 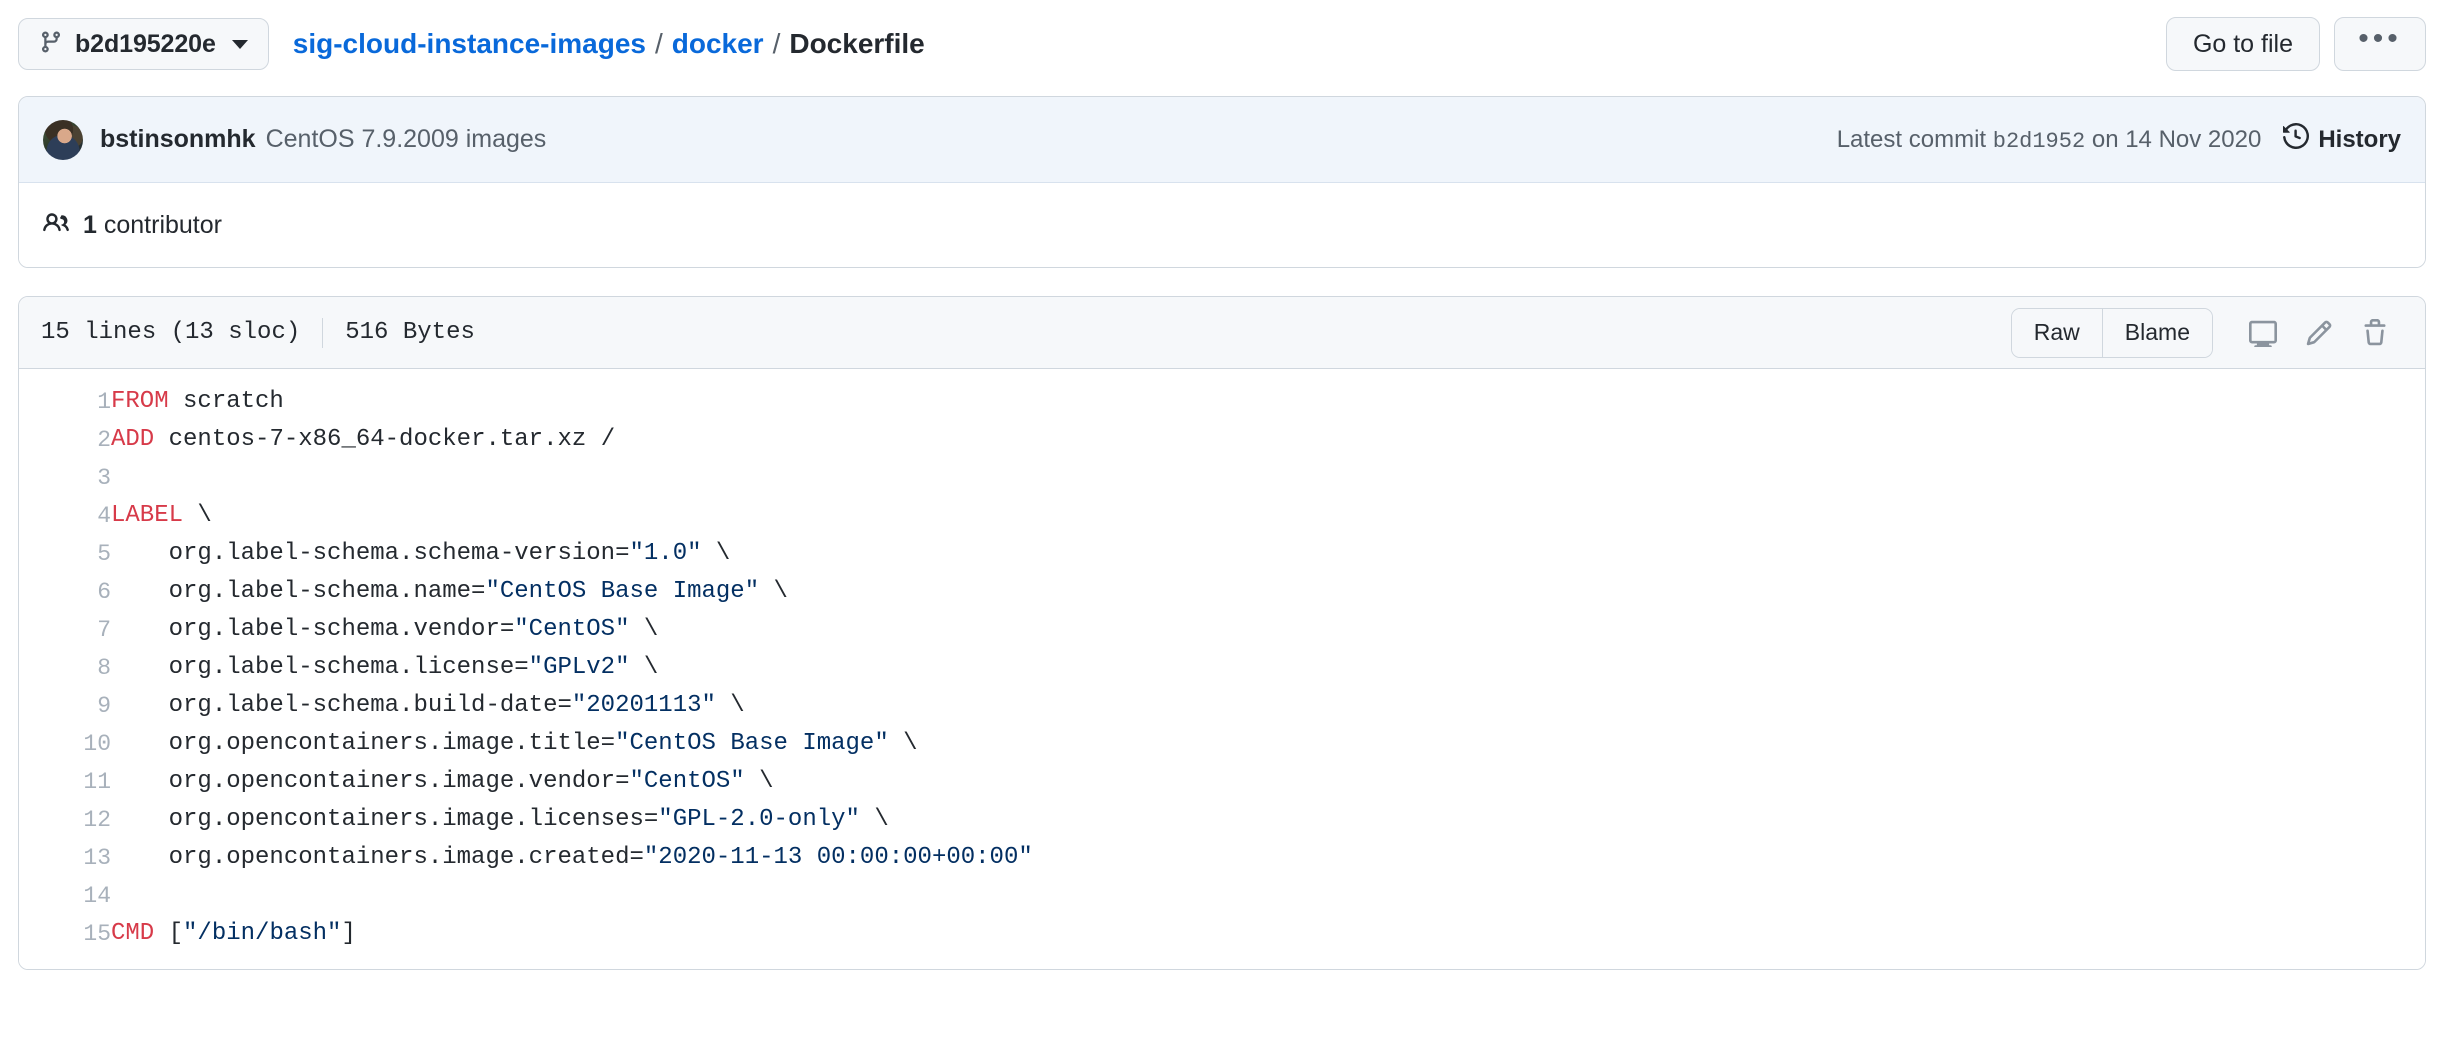 What do you see at coordinates (320, 667) in the screenshot?
I see `code-text: org.label-schema.license=` at bounding box center [320, 667].